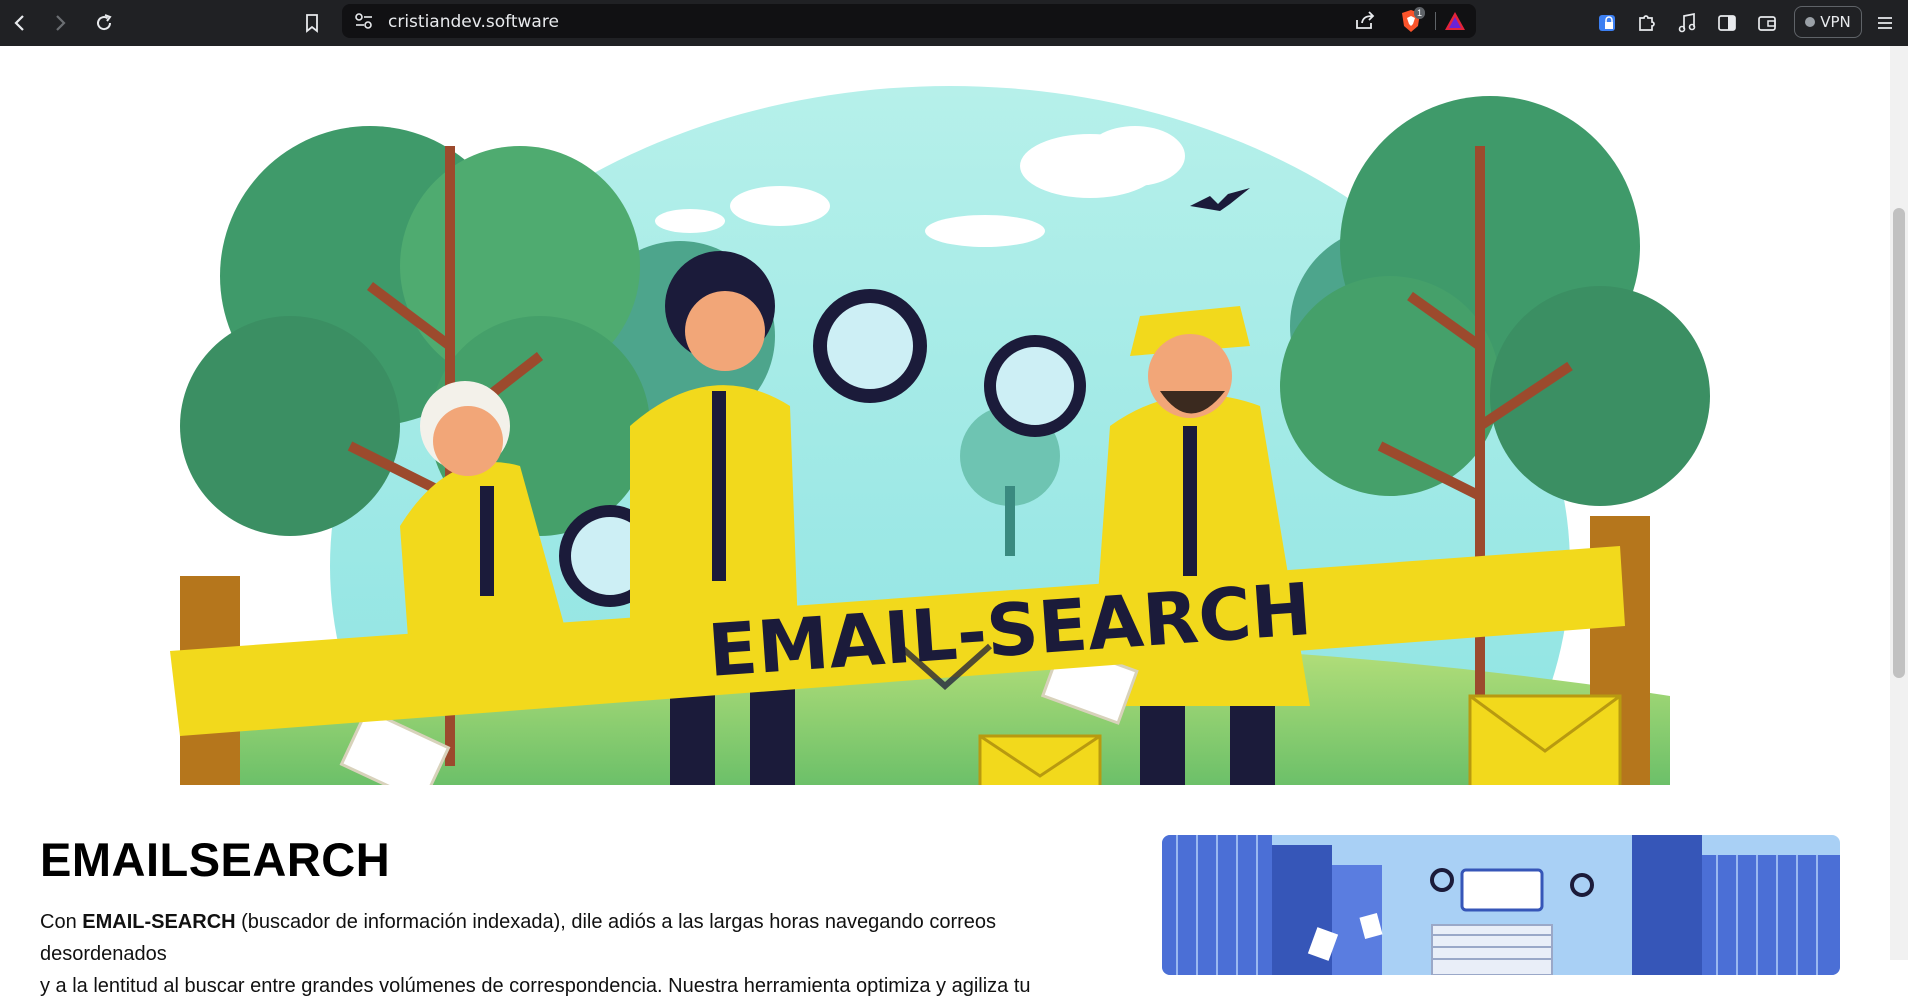 The image size is (1908, 1002). I want to click on vpn-status-icon, so click(1810, 22).